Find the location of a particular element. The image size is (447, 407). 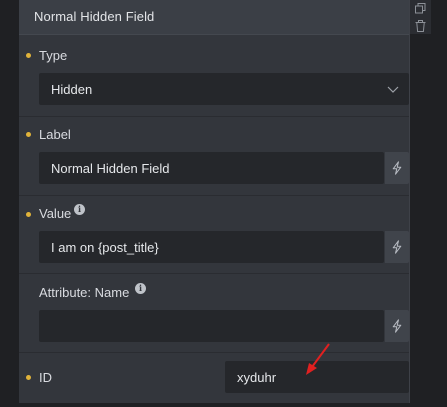

label-dynamic-data-button is located at coordinates (397, 168).